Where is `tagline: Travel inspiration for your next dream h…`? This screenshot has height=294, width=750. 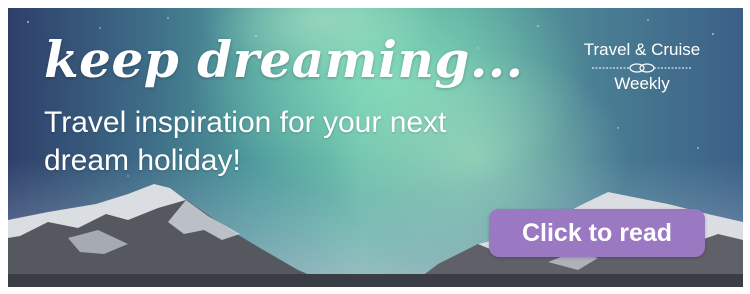
tagline: Travel inspiration for your next dream h… is located at coordinates (245, 141).